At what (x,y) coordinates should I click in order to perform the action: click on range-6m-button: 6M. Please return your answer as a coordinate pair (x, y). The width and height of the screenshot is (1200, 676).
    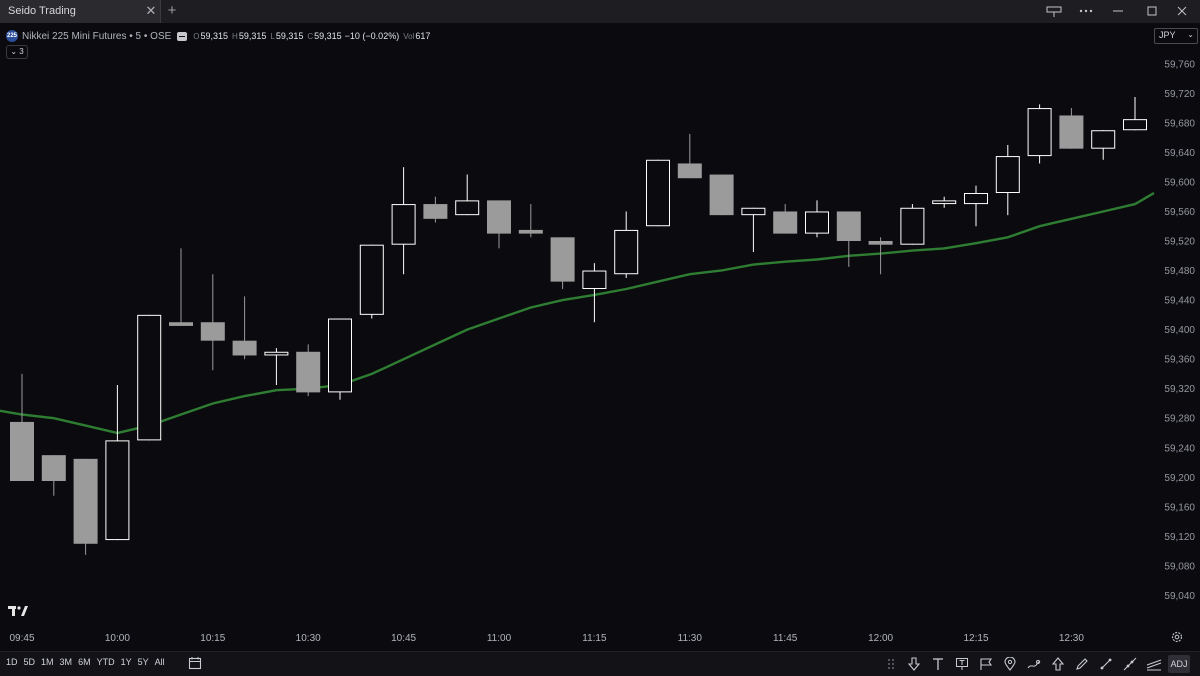
    Looking at the image, I should click on (84, 662).